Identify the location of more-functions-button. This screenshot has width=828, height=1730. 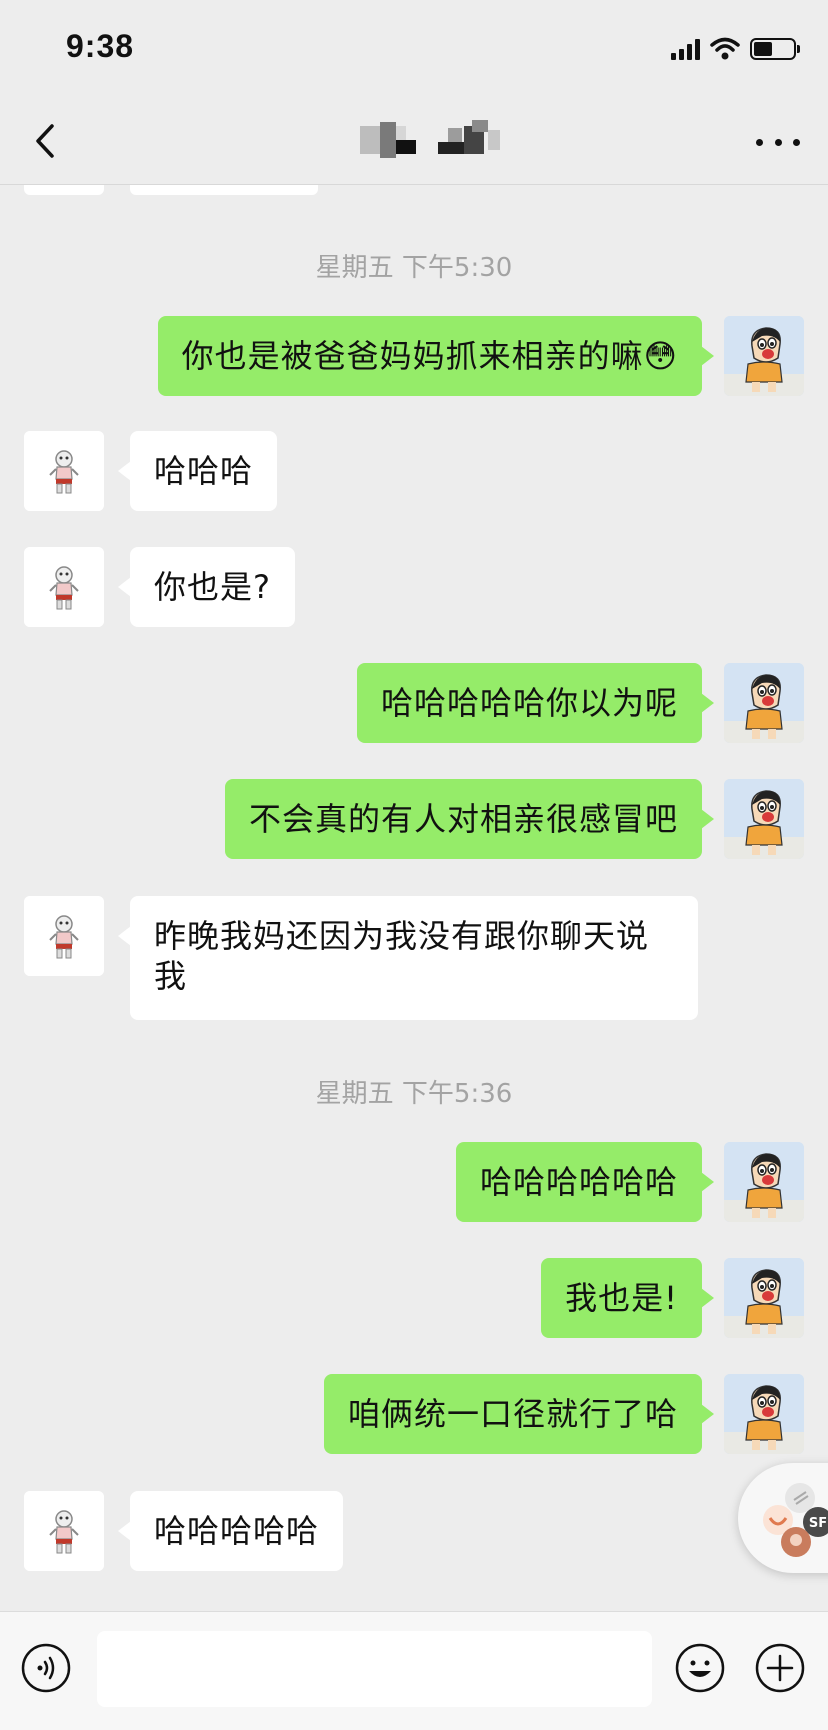
(780, 1668).